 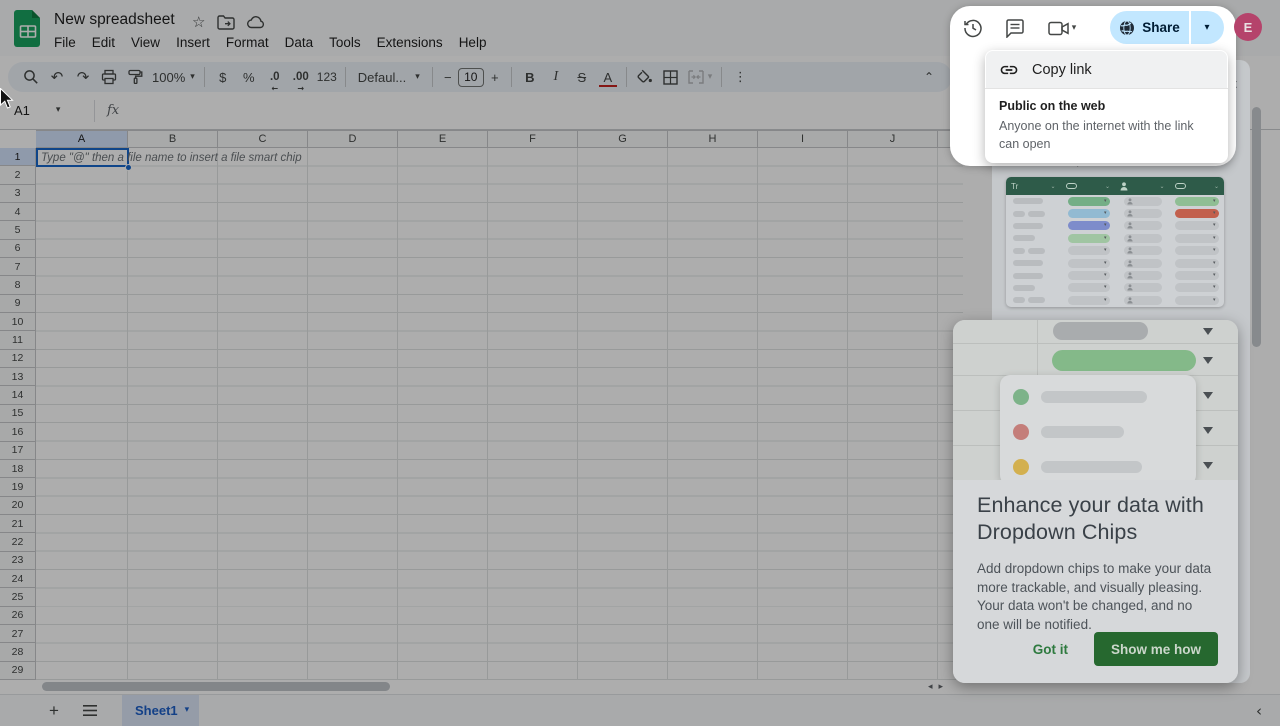 I want to click on color-palette-preview-table: Tr ⌄ ⌄ ⌄ ⌄ ▾ ▾ ▾ ▾ ▾ ▾ ▾ ▾ ▾ ▾ ▾ ▾ ▾ ▾ ▾ ▾ ▾ ▾, so click(x=1115, y=242).